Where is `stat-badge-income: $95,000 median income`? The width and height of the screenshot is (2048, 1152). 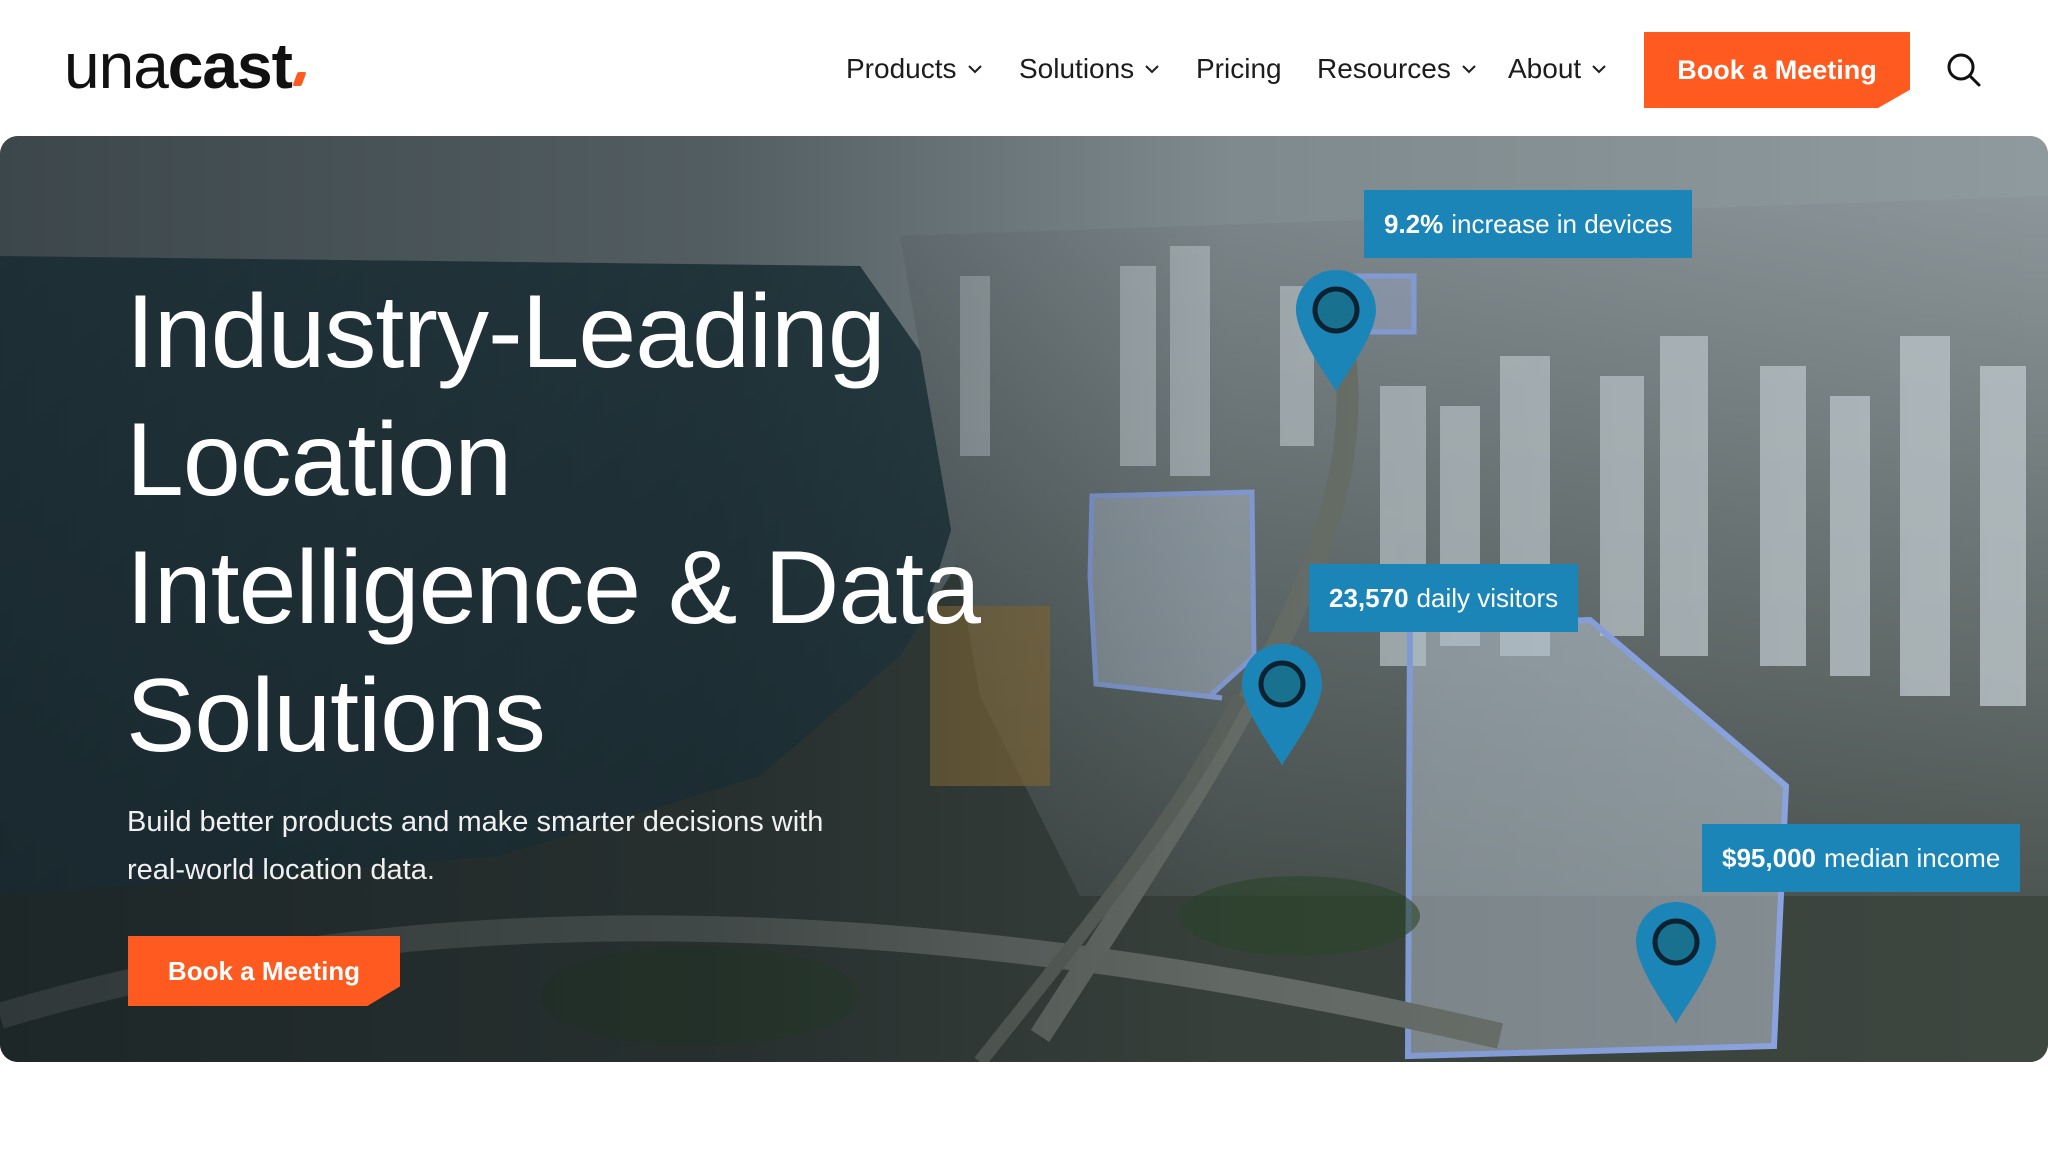 stat-badge-income: $95,000 median income is located at coordinates (1861, 858).